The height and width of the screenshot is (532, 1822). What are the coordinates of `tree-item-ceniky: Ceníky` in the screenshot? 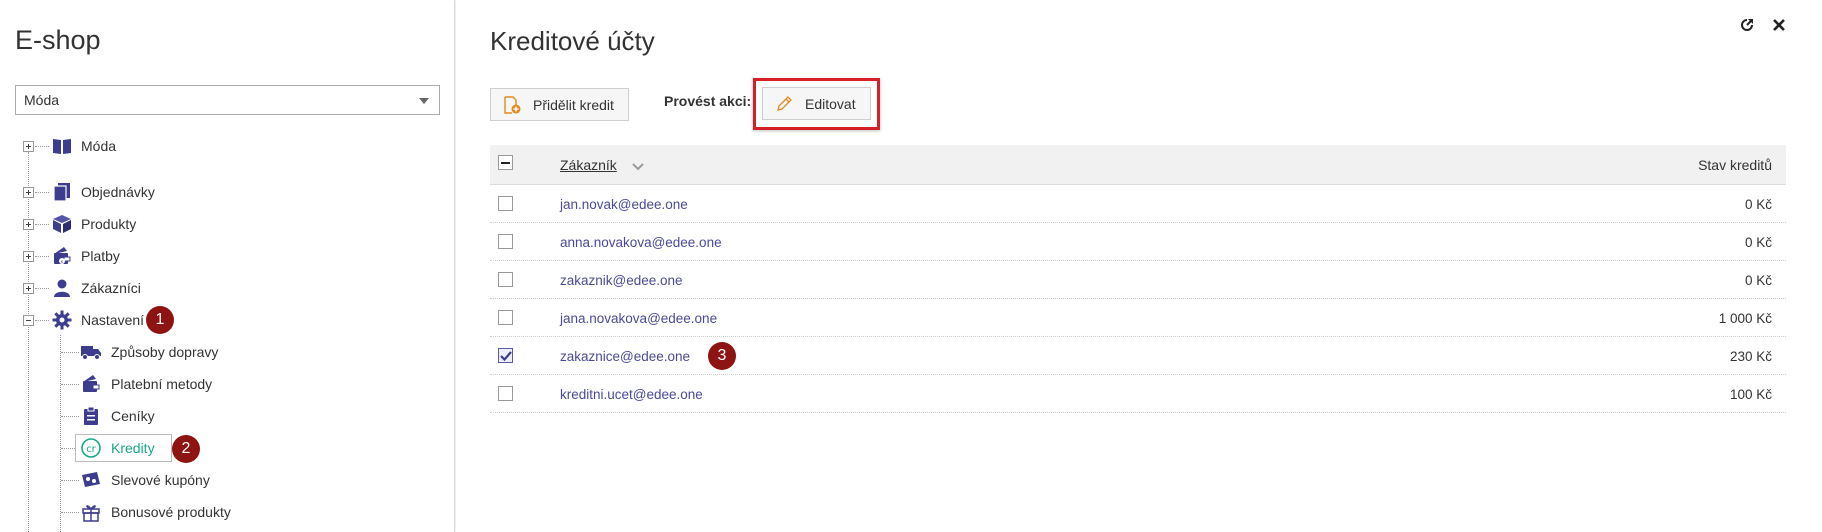 It's located at (117, 416).